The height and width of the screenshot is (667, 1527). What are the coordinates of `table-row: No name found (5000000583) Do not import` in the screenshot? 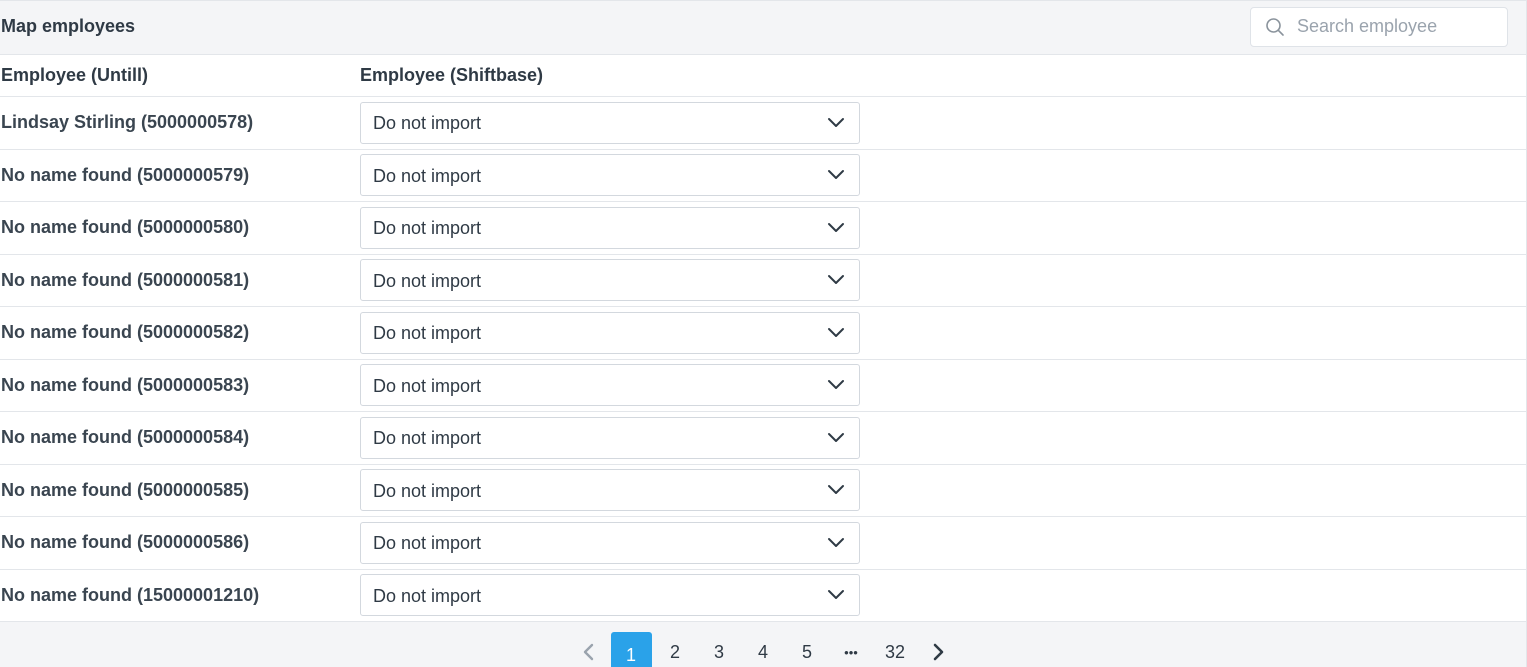 It's located at (763, 386).